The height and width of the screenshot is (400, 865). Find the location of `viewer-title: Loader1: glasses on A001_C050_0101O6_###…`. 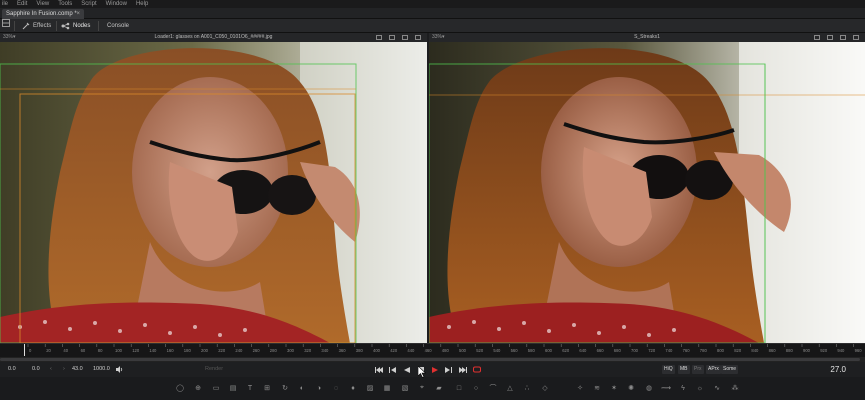

viewer-title: Loader1: glasses on A001_C050_0101O6_###… is located at coordinates (213, 37).